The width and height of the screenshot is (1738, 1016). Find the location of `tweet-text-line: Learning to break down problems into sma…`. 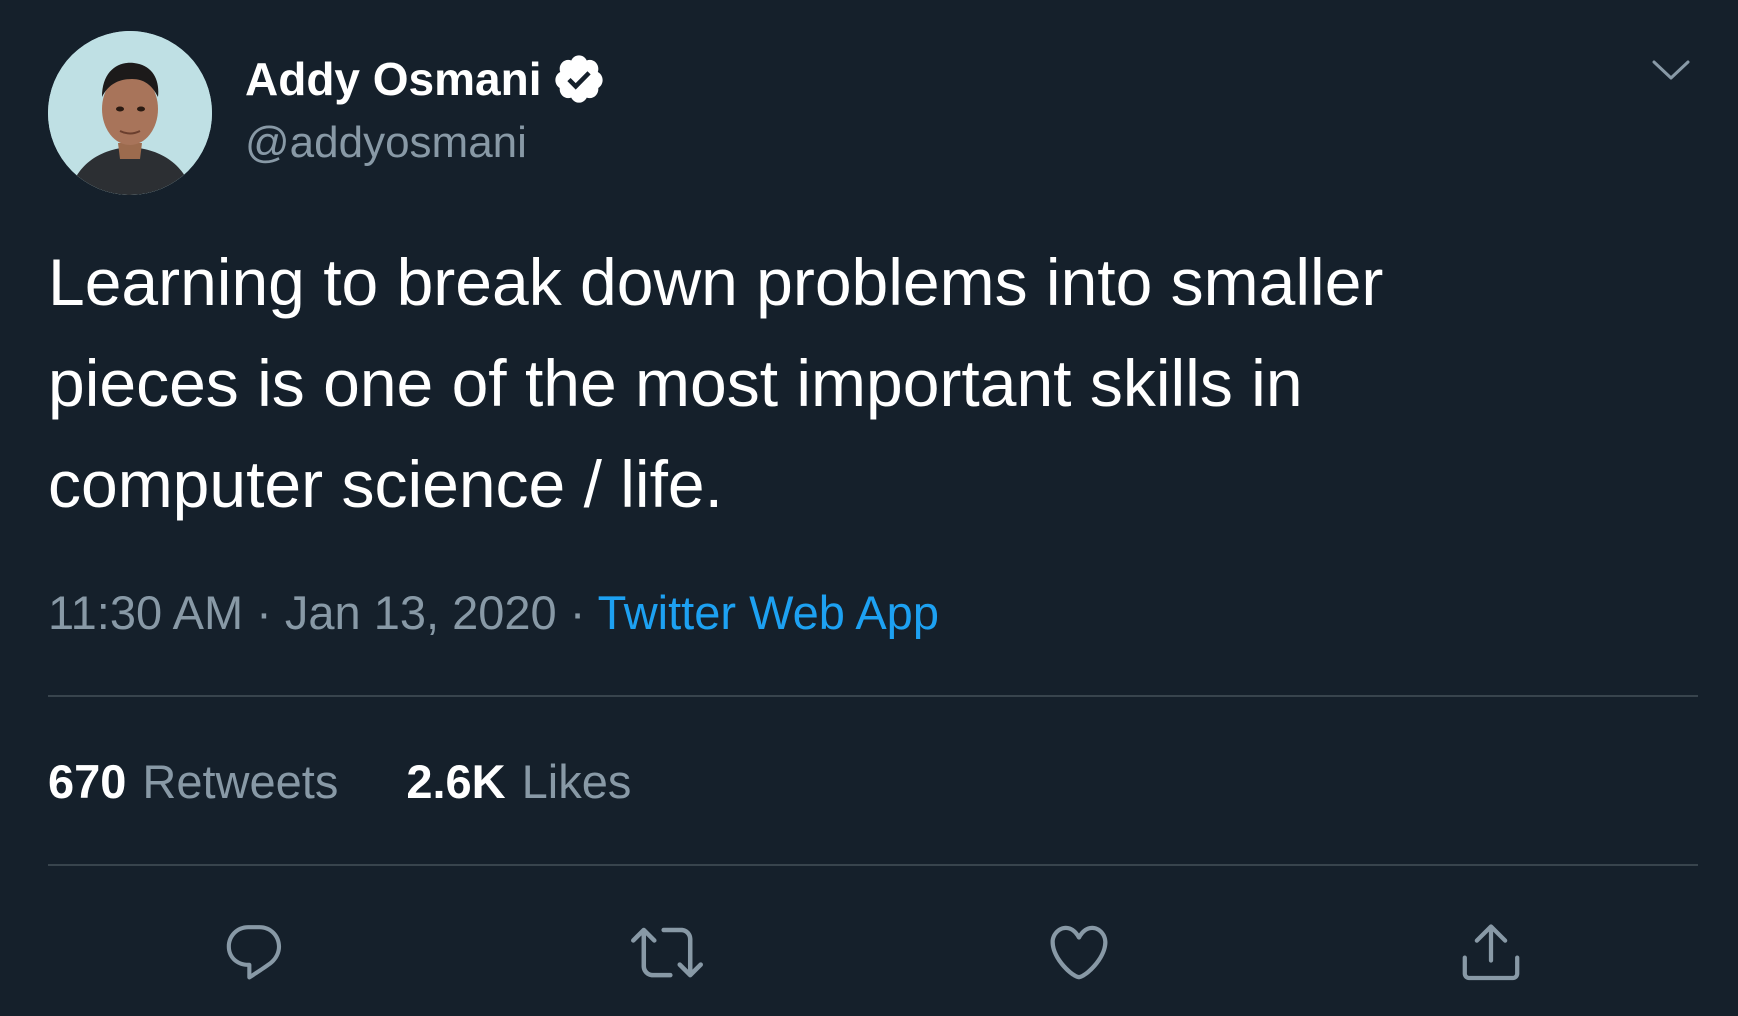

tweet-text-line: Learning to break down problems into sma… is located at coordinates (716, 282).